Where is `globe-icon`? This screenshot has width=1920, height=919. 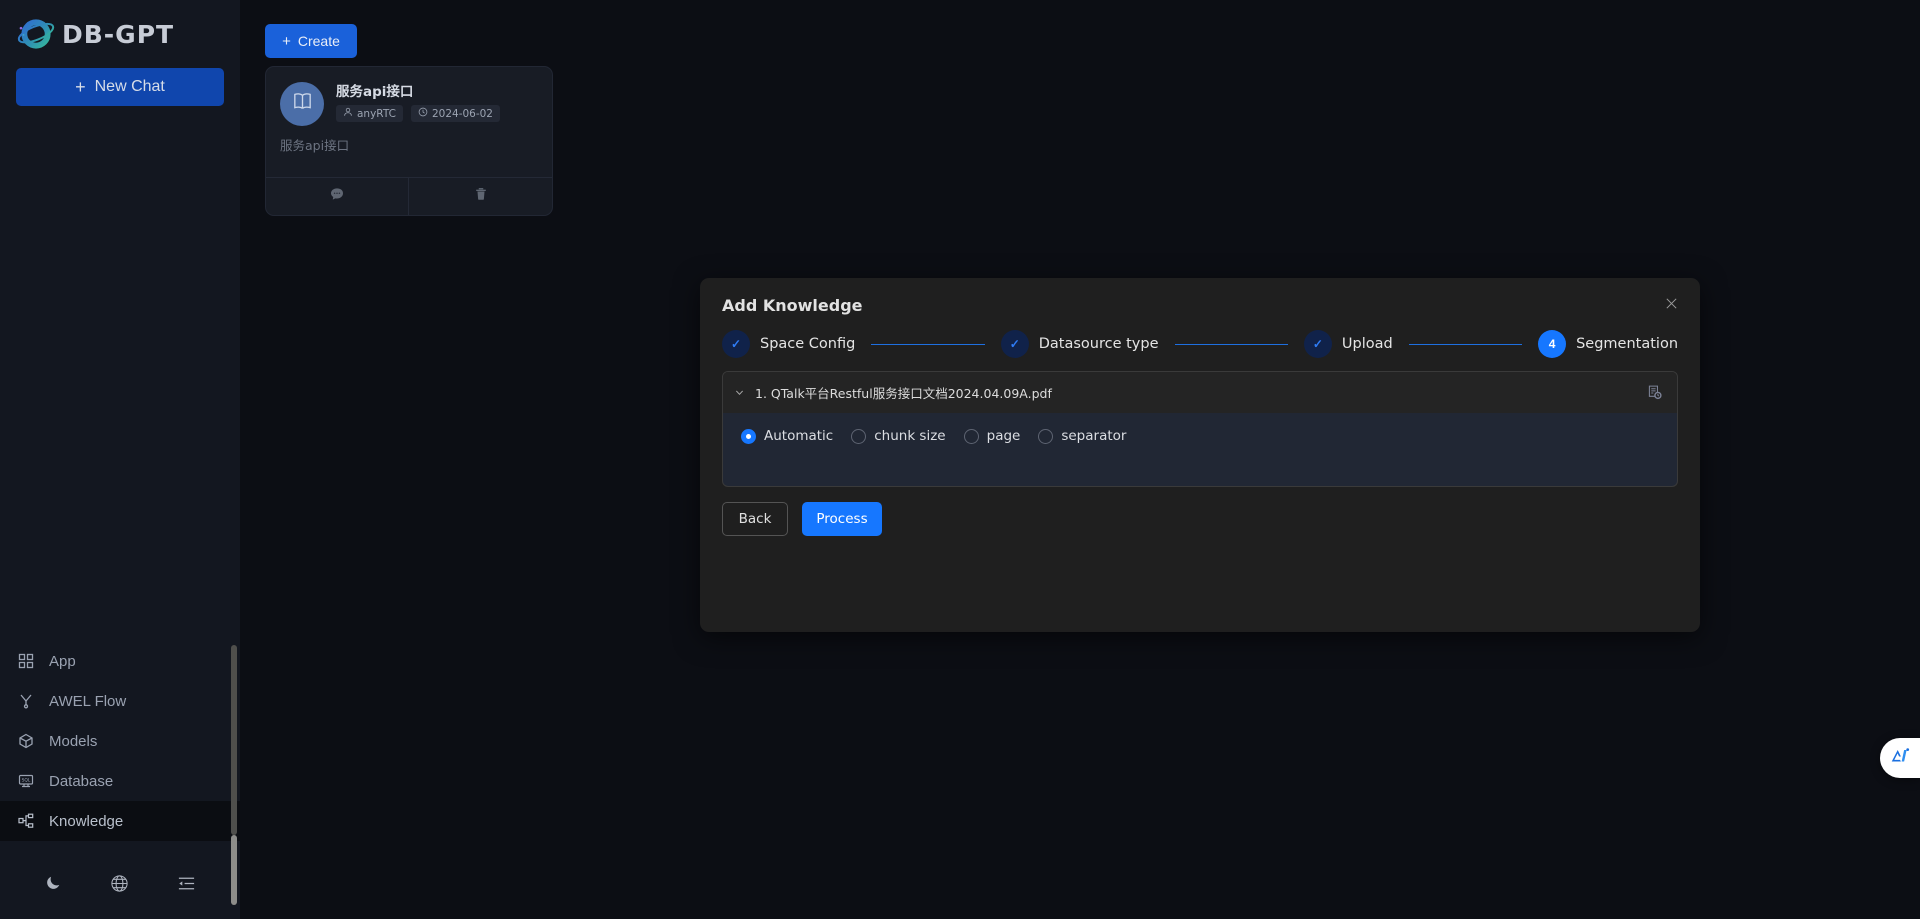
globe-icon is located at coordinates (120, 883).